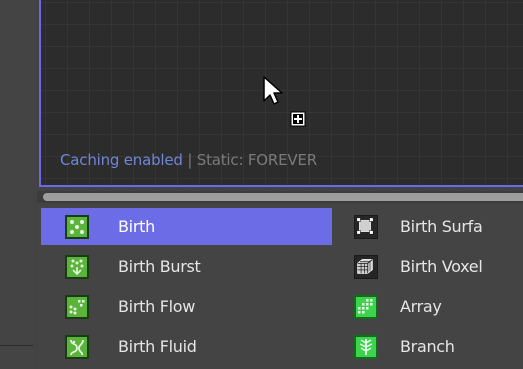 The image size is (523, 369). I want to click on list-item-birth-flow: Birth Flow, so click(186, 306).